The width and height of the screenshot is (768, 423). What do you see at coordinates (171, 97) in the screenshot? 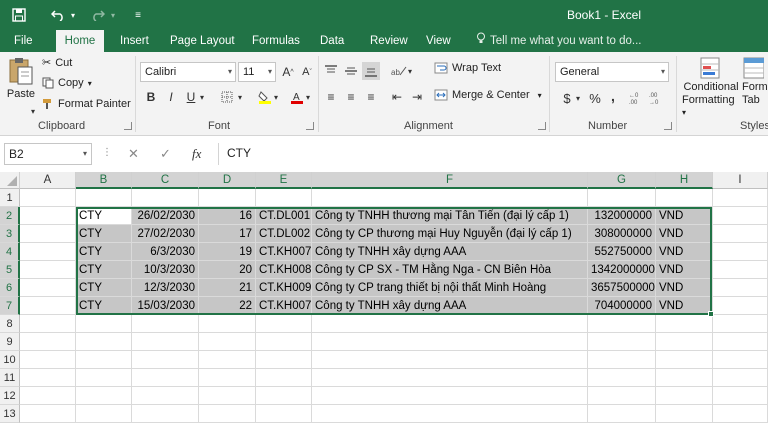
I see `italic-button: I` at bounding box center [171, 97].